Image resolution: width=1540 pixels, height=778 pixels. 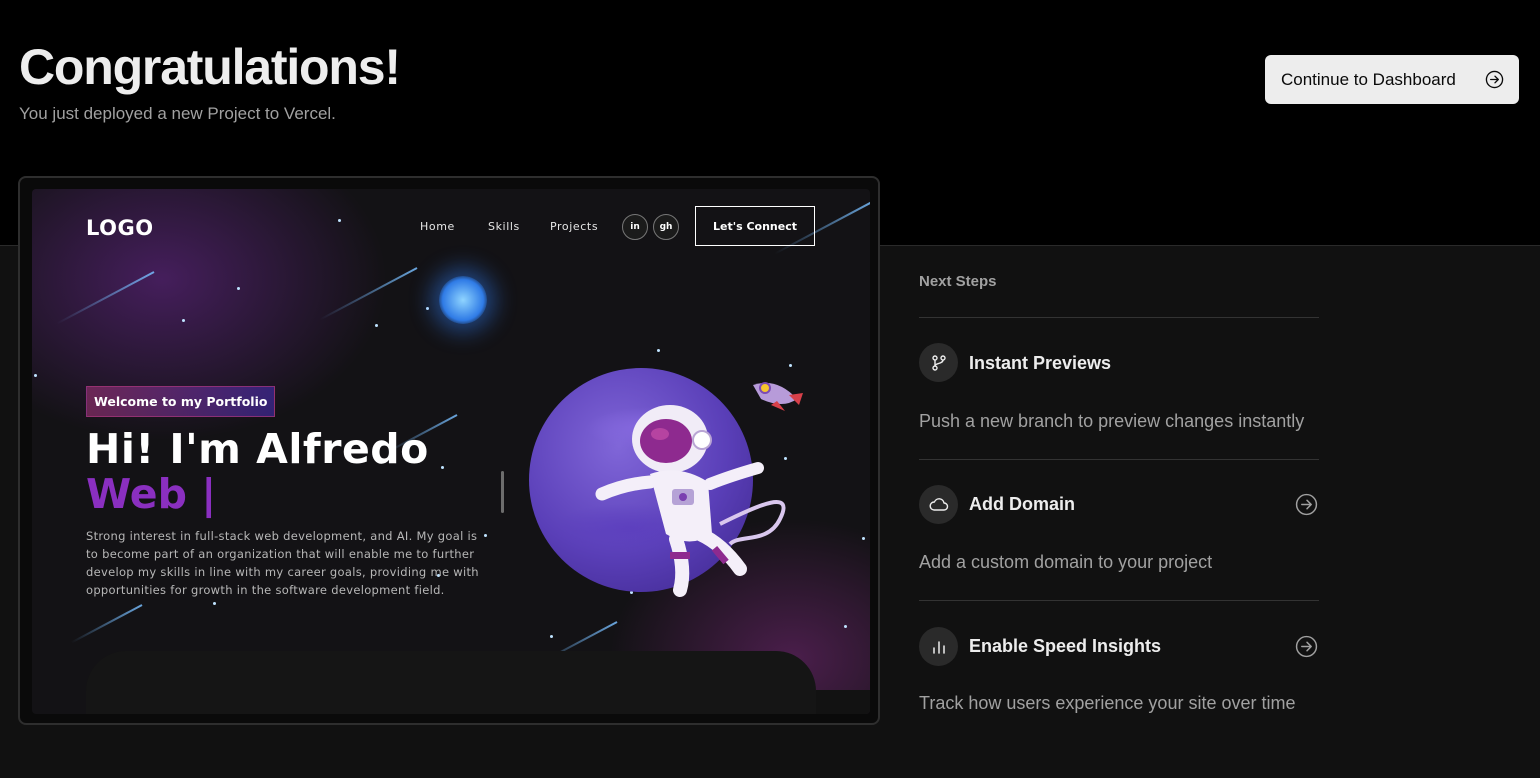 I want to click on site-nav-home: Home, so click(x=437, y=226).